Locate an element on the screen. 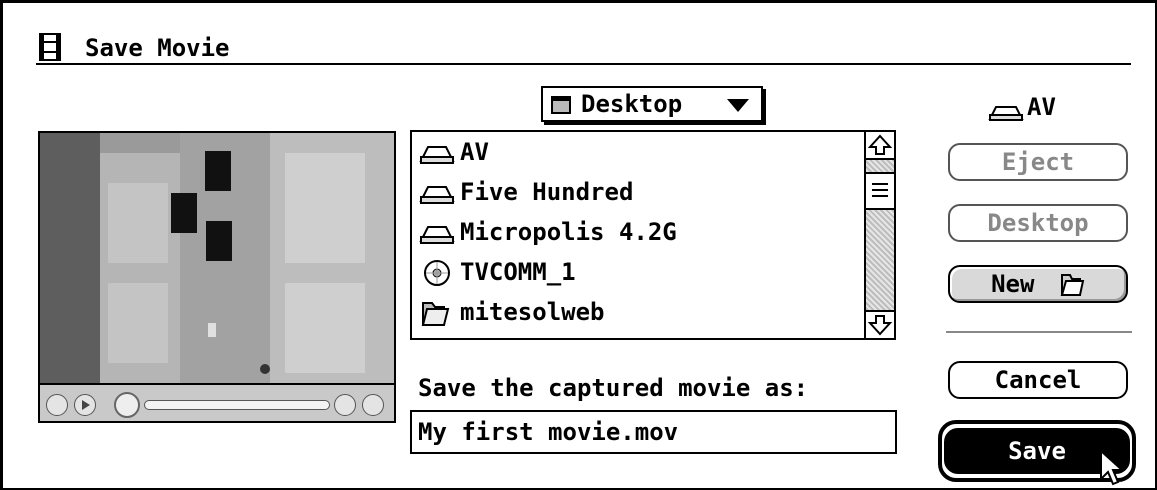  list-item: AV is located at coordinates (453, 152).